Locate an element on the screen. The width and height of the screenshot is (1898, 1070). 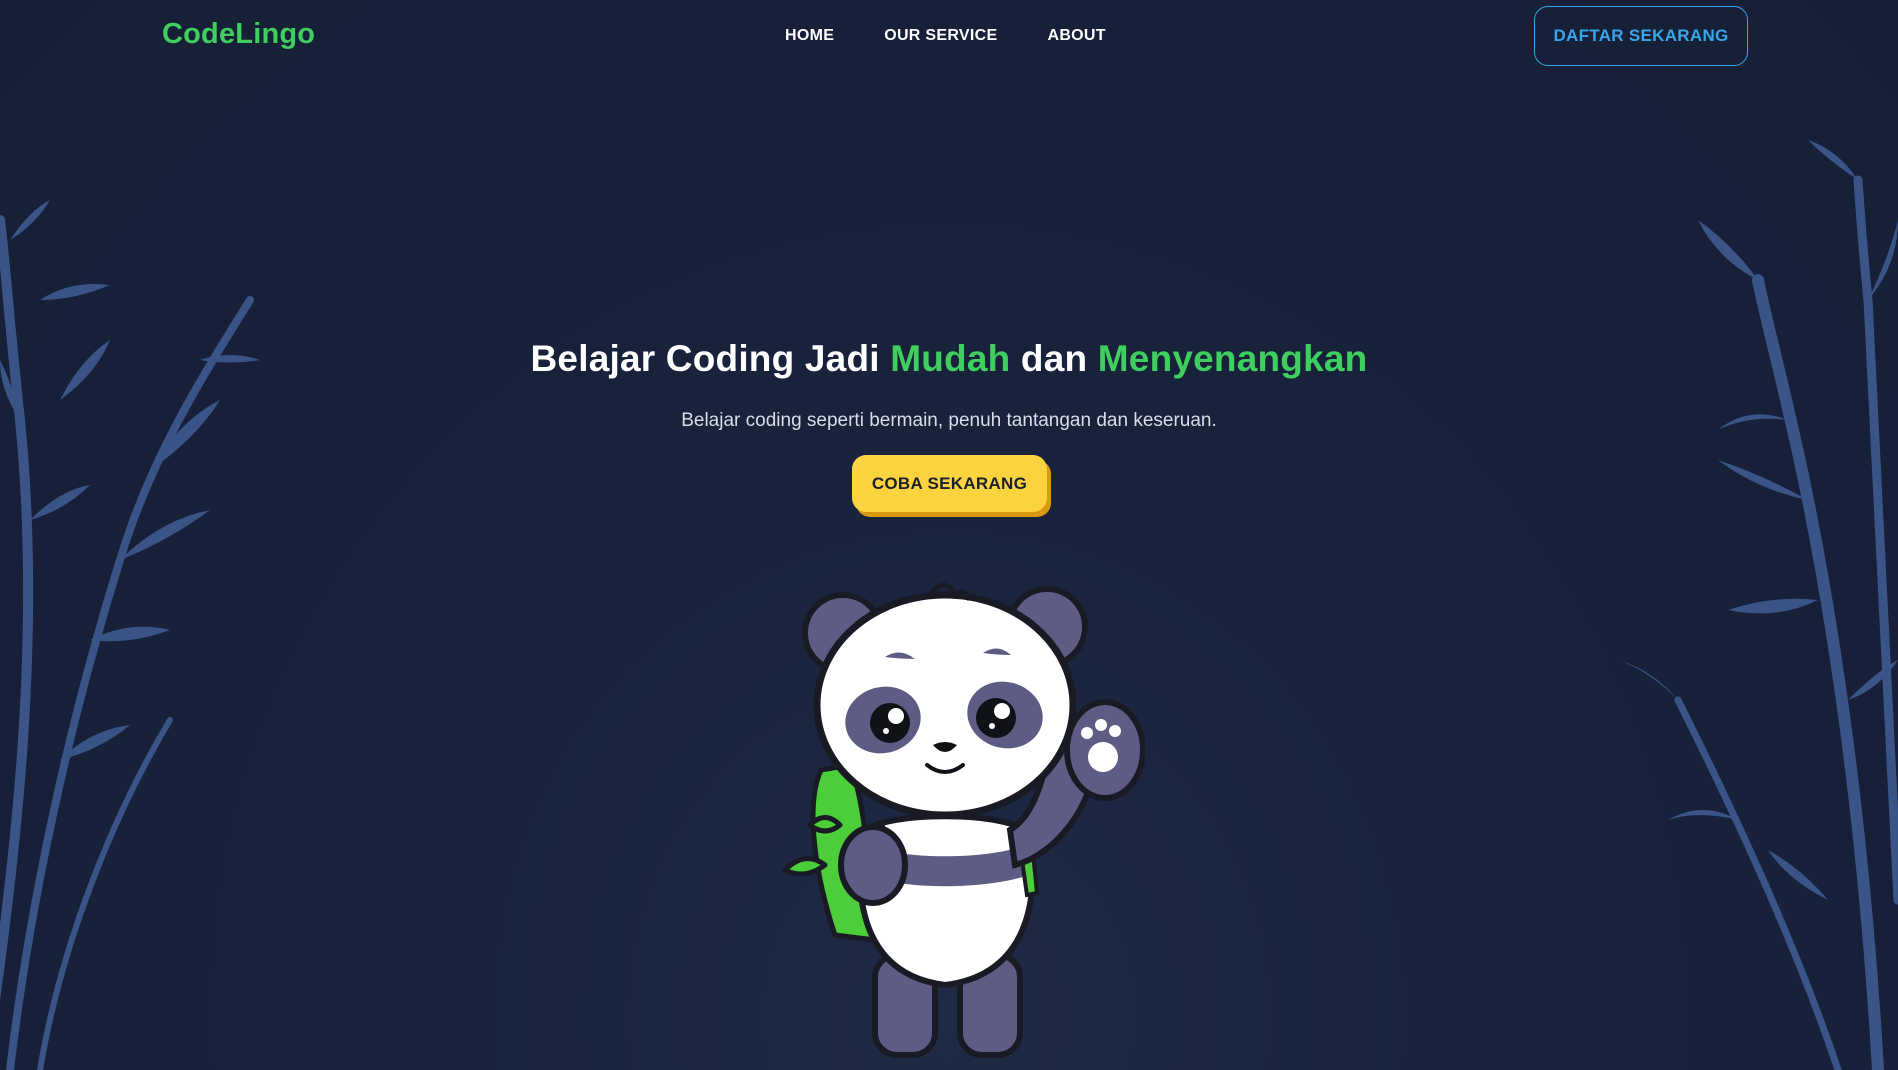
logo: CodeLingo is located at coordinates (238, 34).